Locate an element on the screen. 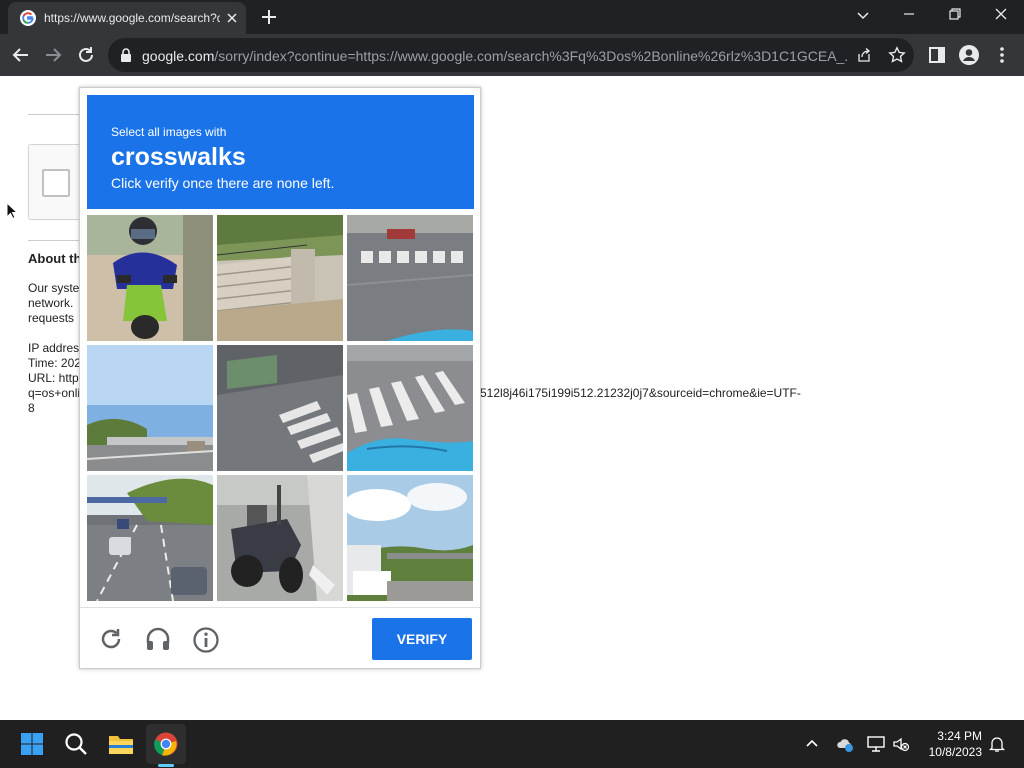 The height and width of the screenshot is (768, 1024). crosswalk-street-image is located at coordinates (410, 408).